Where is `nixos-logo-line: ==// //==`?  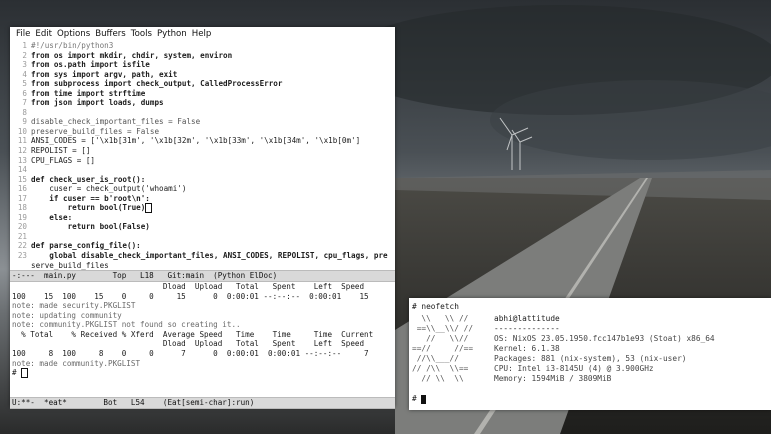
nixos-logo-line: ==// //== is located at coordinates (443, 348).